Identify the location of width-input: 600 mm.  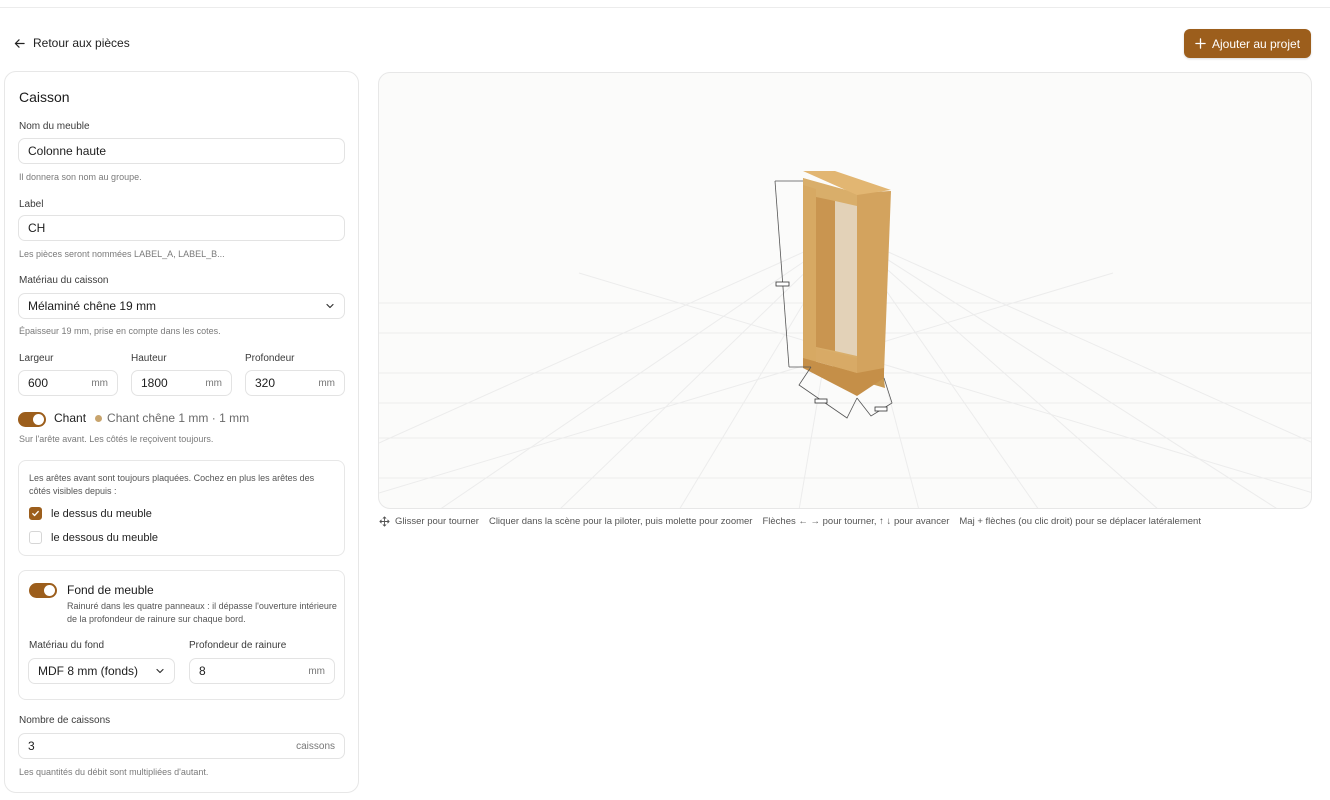
(68, 383).